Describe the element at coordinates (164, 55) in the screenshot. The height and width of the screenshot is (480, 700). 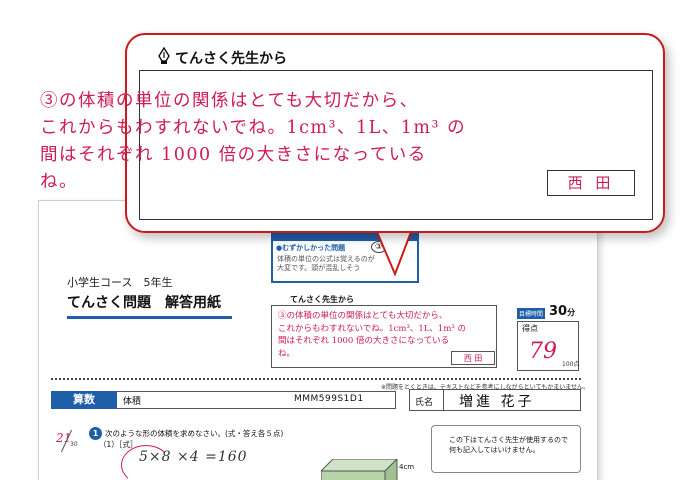
I see `pen-nib-icon` at that location.